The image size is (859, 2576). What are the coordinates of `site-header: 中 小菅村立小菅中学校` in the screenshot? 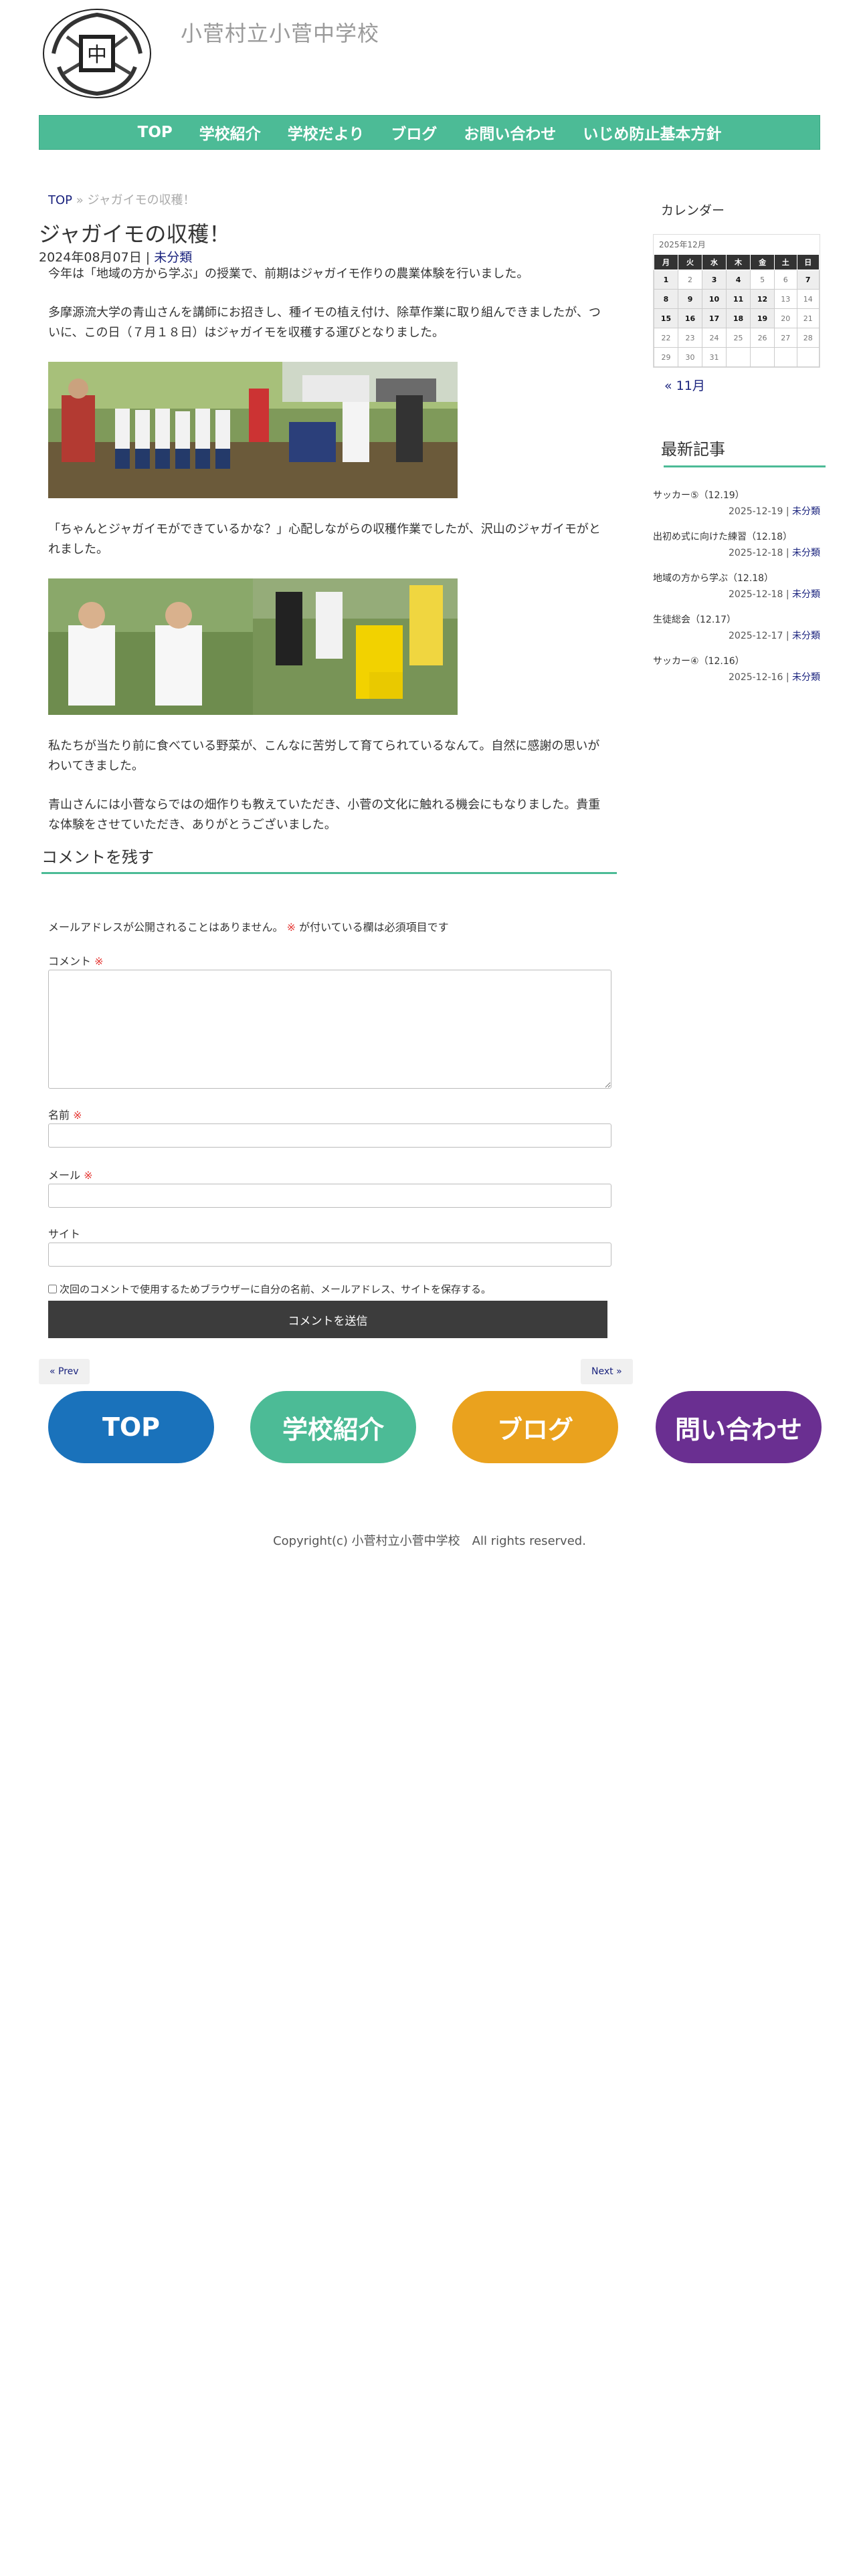 It's located at (429, 54).